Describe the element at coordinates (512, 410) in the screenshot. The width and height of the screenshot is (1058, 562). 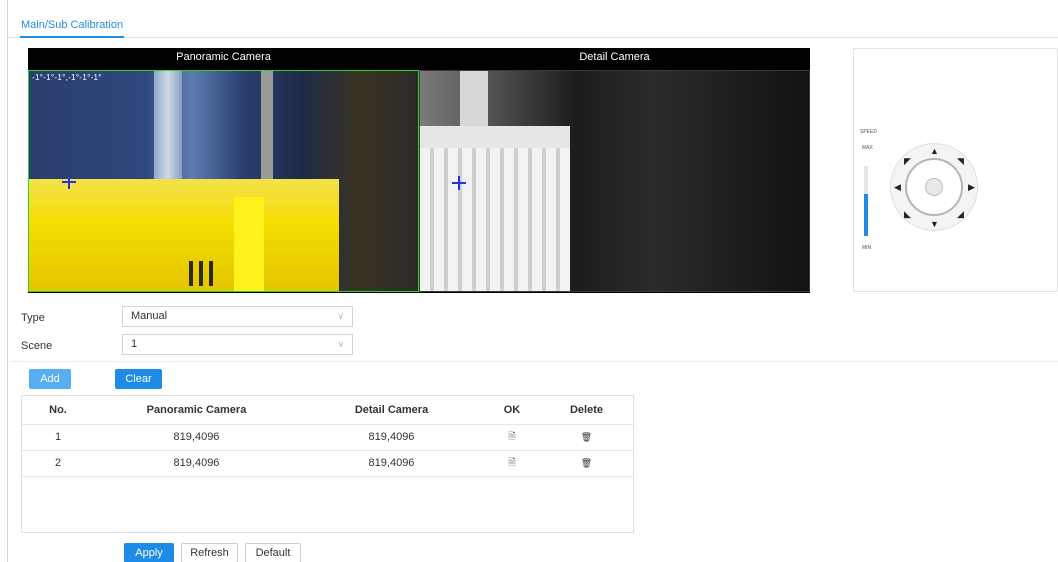
I see `column-header-ok: OK` at that location.